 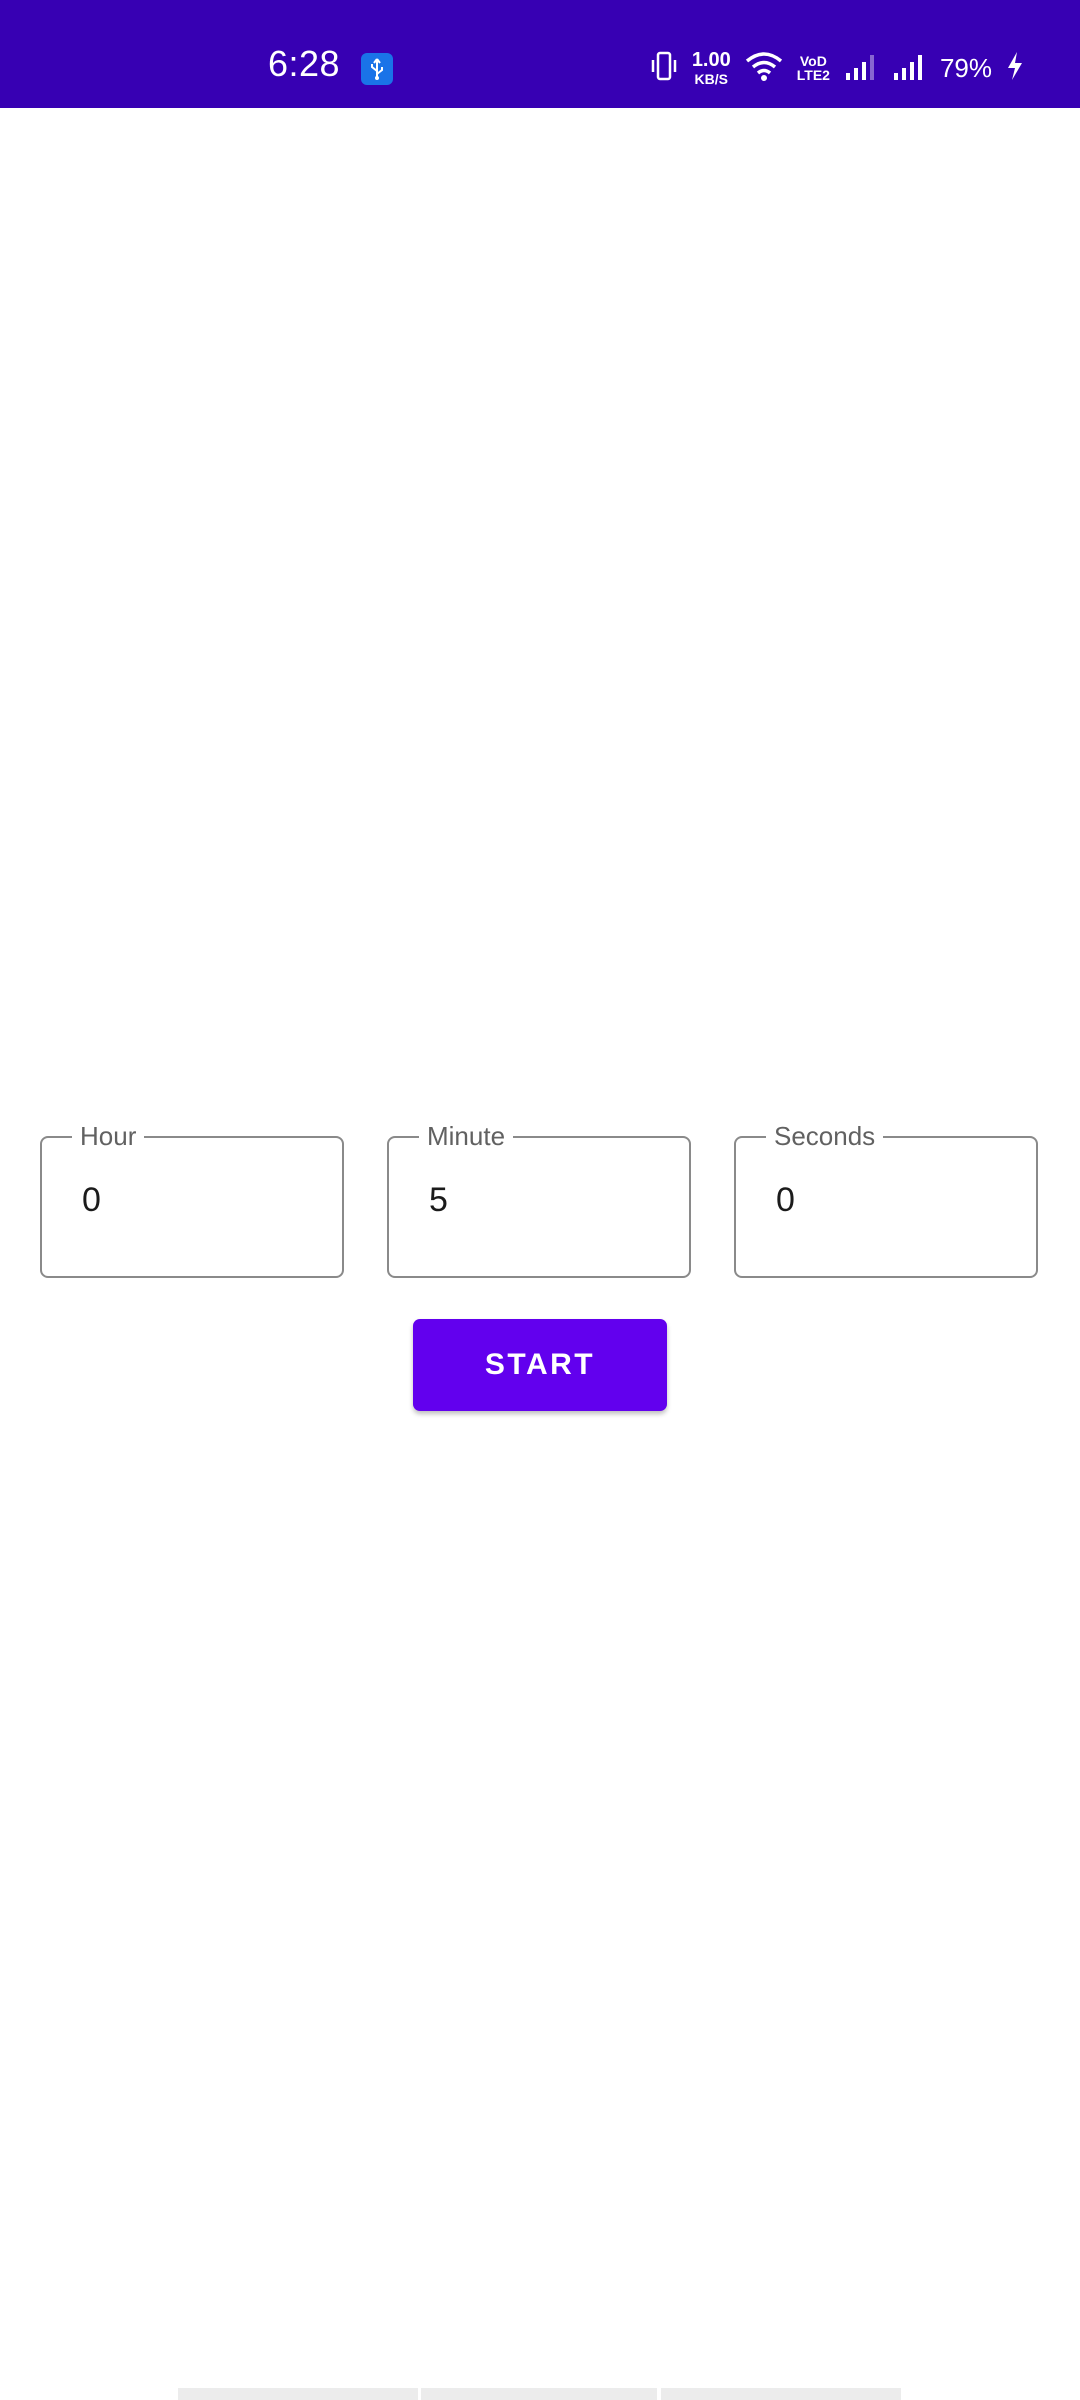 What do you see at coordinates (539, 1199) in the screenshot?
I see `minute-field: Minute 5` at bounding box center [539, 1199].